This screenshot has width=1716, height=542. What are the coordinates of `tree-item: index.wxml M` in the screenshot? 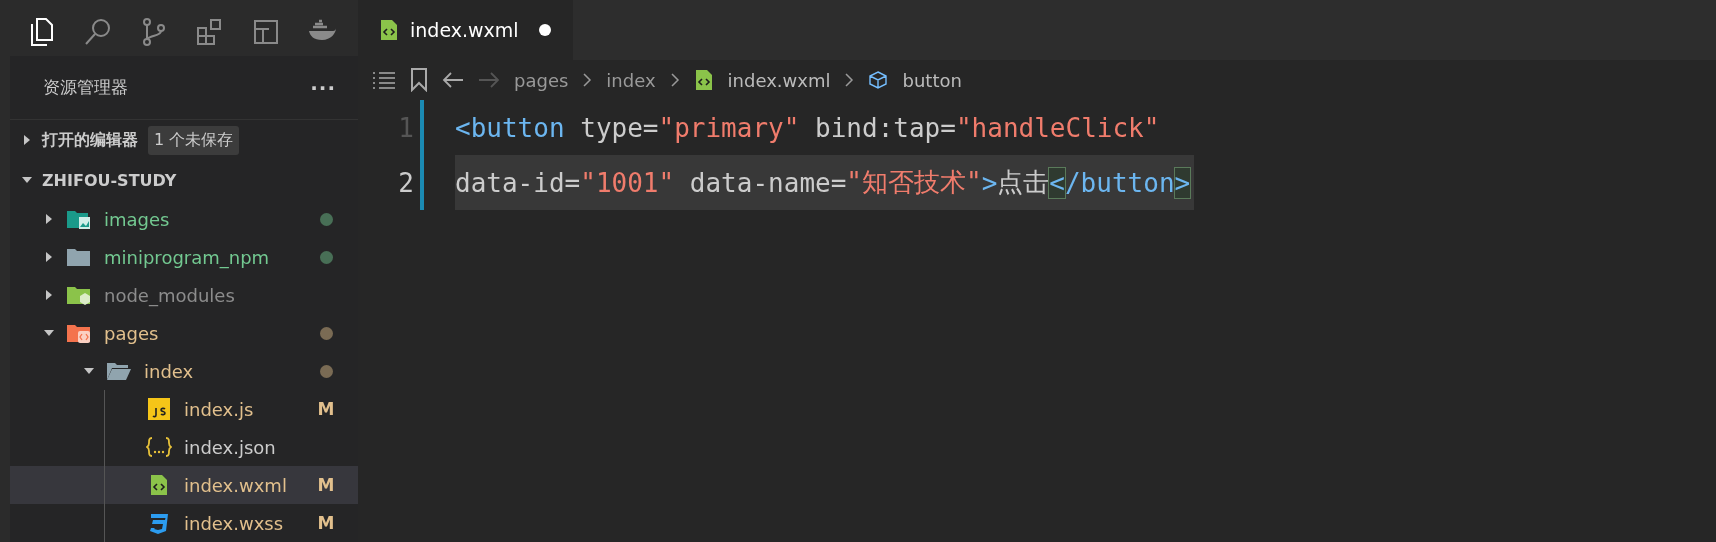 It's located at (184, 485).